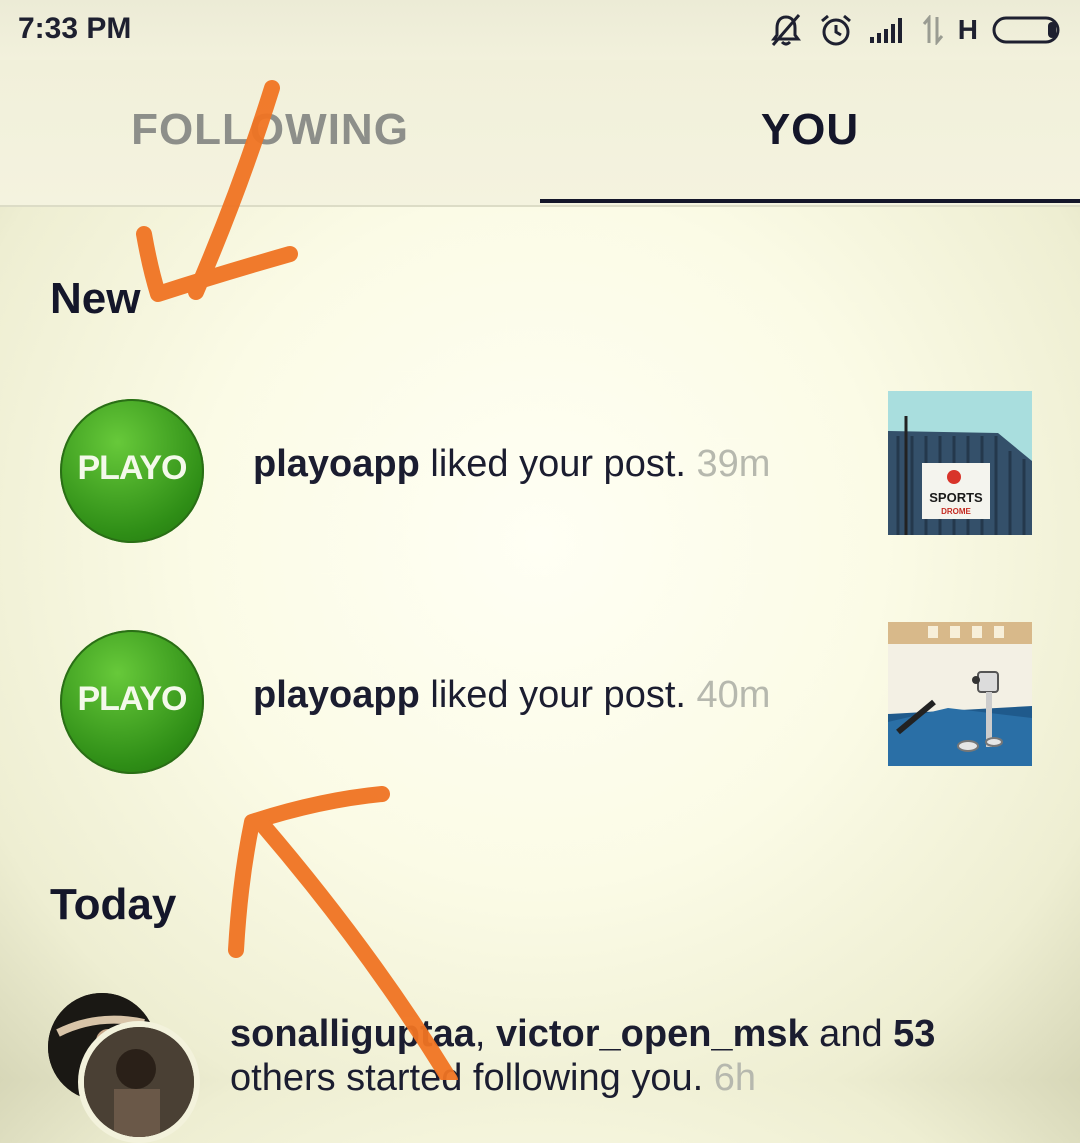  I want to click on post-thumbnail, so click(960, 694).